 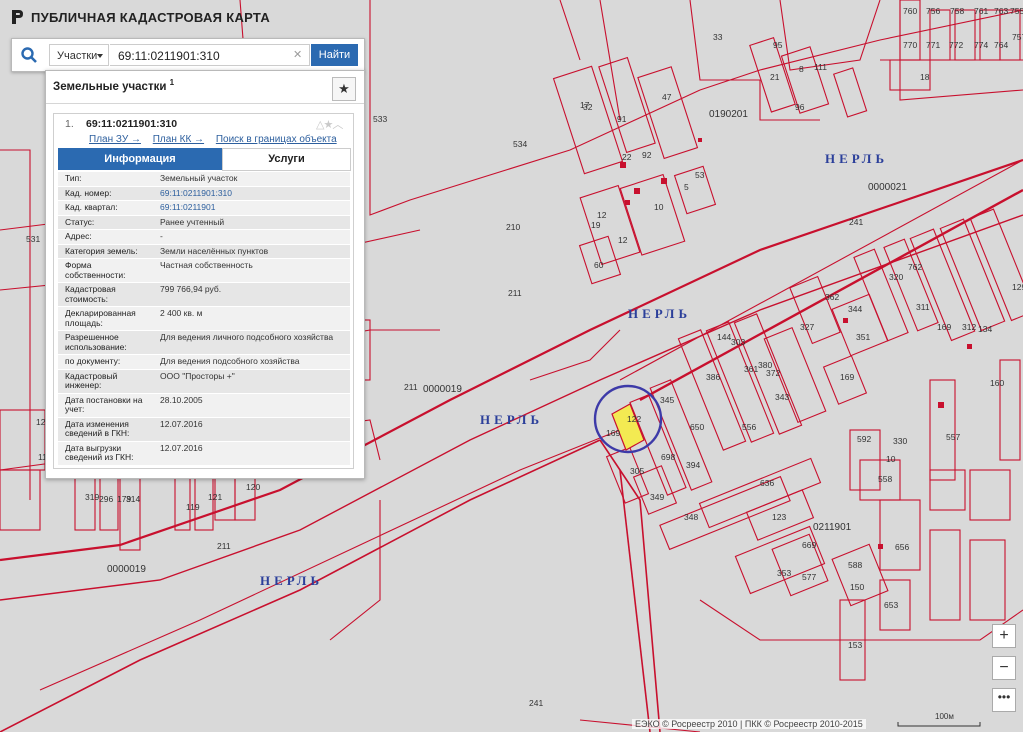 I want to click on parcel-label: 10, so click(x=891, y=459).